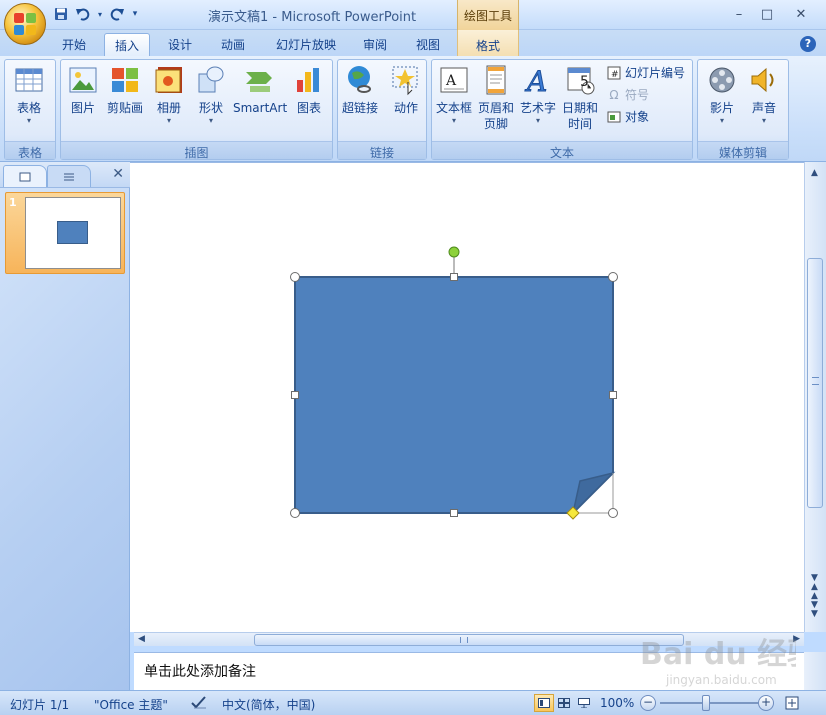  What do you see at coordinates (536, 81) in the screenshot?
I see `wordart-icon: A` at bounding box center [536, 81].